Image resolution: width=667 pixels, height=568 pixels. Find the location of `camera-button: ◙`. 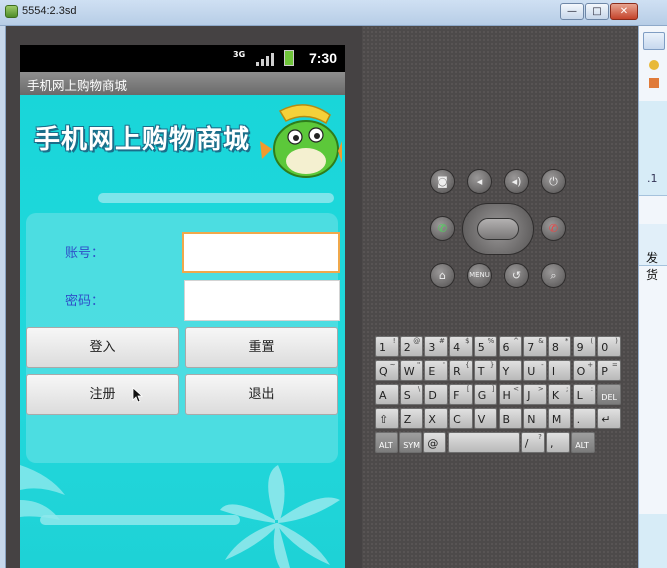

camera-button: ◙ is located at coordinates (442, 181).